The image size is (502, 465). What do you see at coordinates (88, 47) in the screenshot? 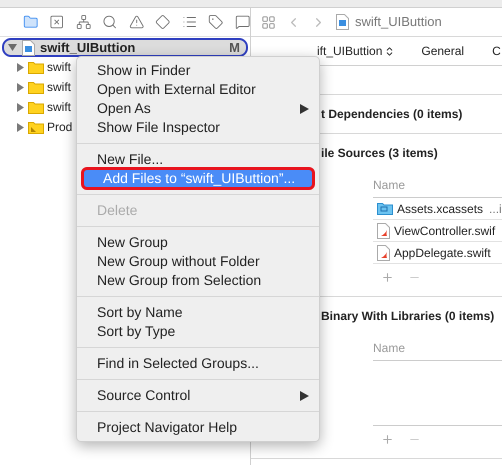
I see `tree-label: swift_UIButtion` at bounding box center [88, 47].